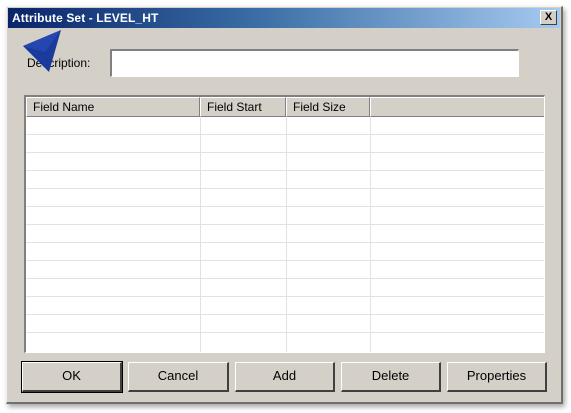 Image resolution: width=571 pixels, height=413 pixels. I want to click on column-header-field-name: Field Name, so click(113, 107).